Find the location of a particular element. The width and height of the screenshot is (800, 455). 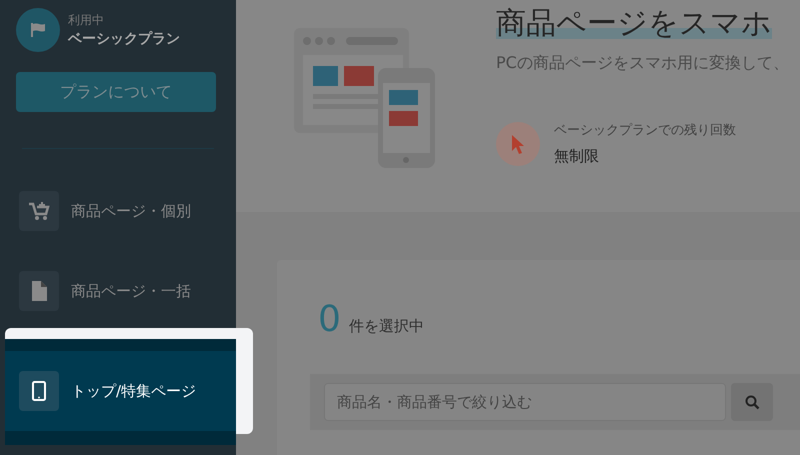

page-subtitle: PCの商品ページをスマホ用に変換して、 is located at coordinates (642, 63).